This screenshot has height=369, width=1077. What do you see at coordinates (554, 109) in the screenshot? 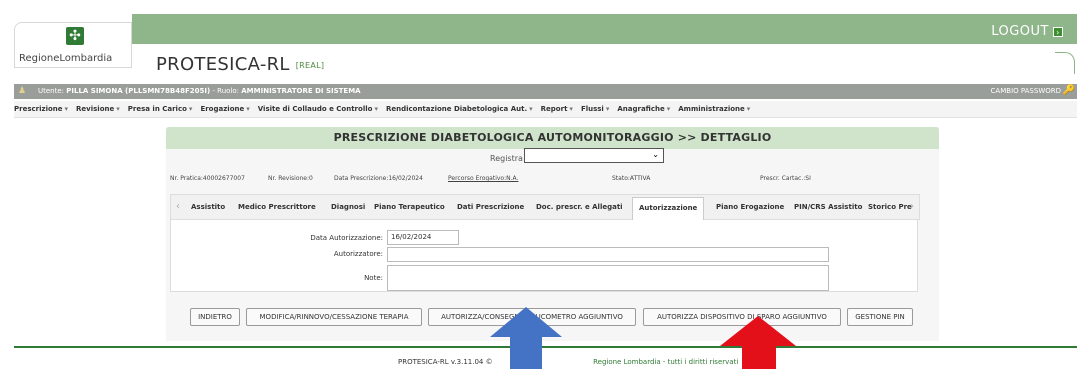
I see `menu-label: Report` at bounding box center [554, 109].